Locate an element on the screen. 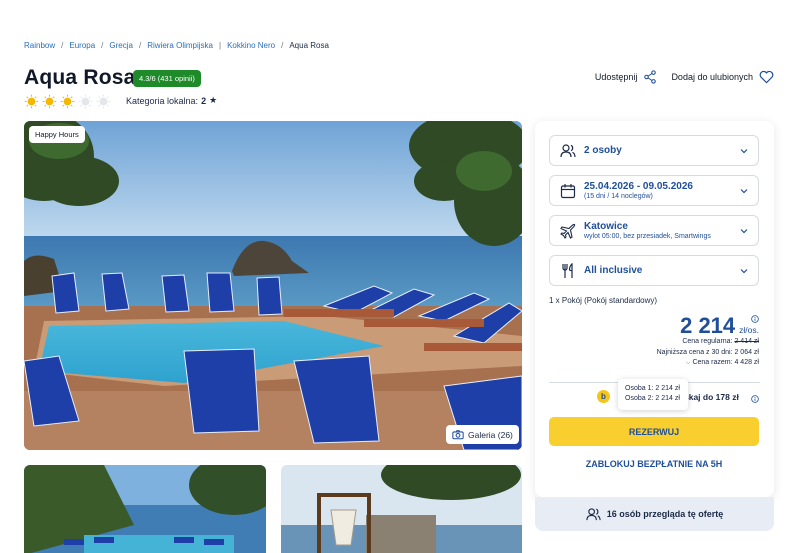 The image size is (800, 553). gallery-label: Galeria (26) is located at coordinates (490, 434).